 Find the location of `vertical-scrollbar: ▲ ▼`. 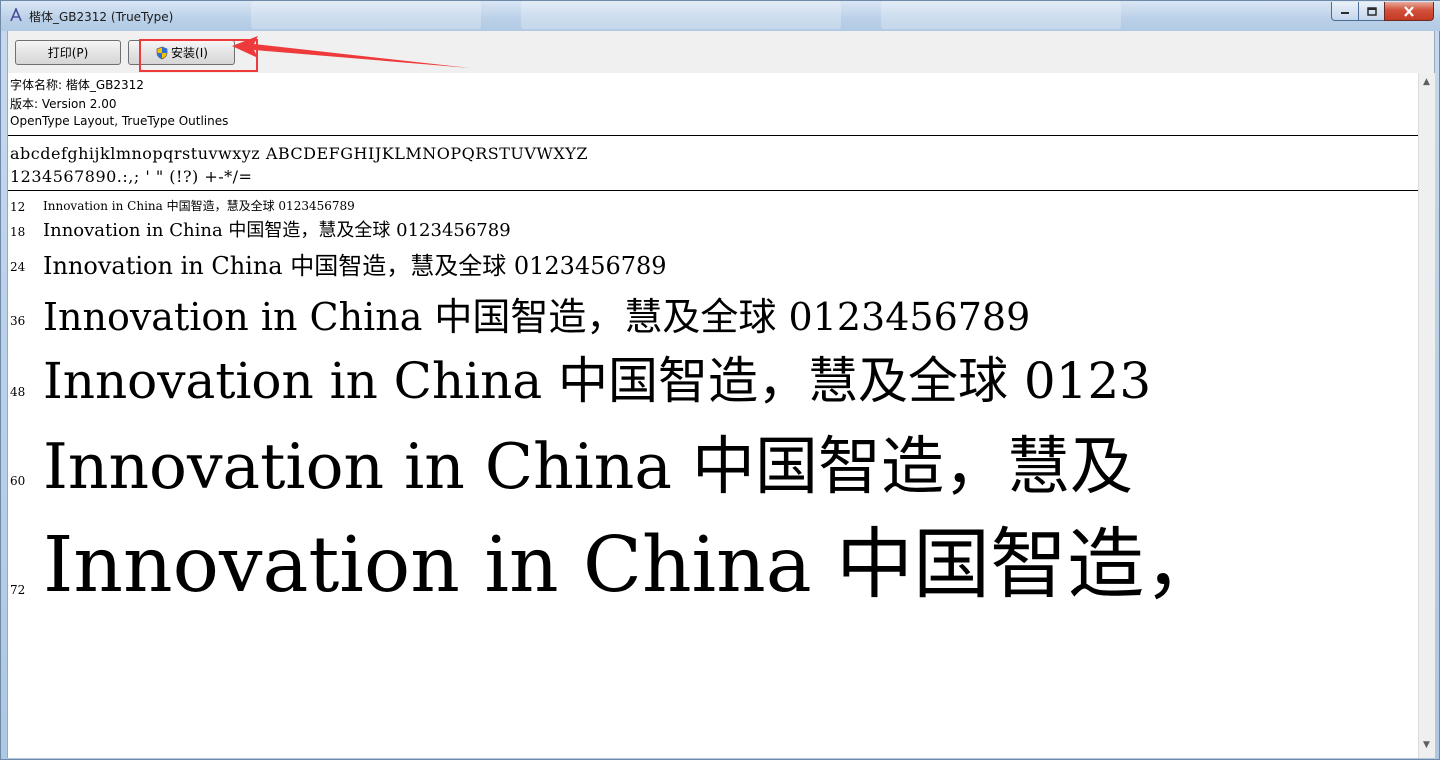

vertical-scrollbar: ▲ ▼ is located at coordinates (1426, 415).